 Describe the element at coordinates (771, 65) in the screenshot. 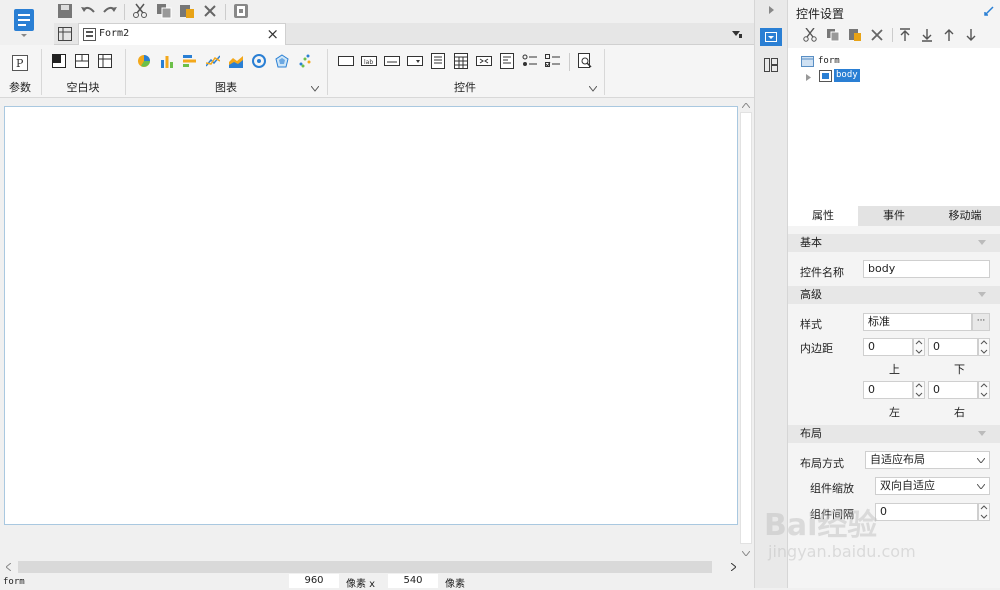

I see `component-library-tab-icon` at that location.